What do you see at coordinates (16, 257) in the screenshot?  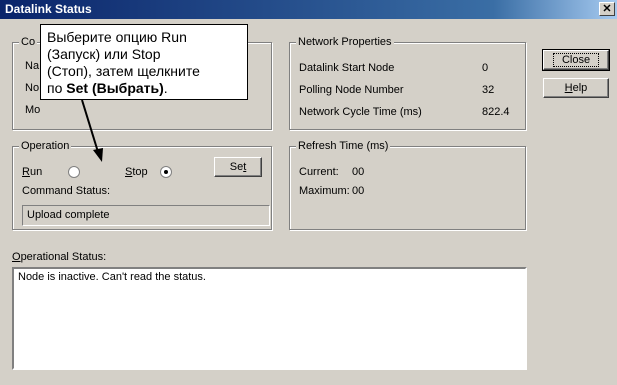 I see `operational-status-hotkey: O` at bounding box center [16, 257].